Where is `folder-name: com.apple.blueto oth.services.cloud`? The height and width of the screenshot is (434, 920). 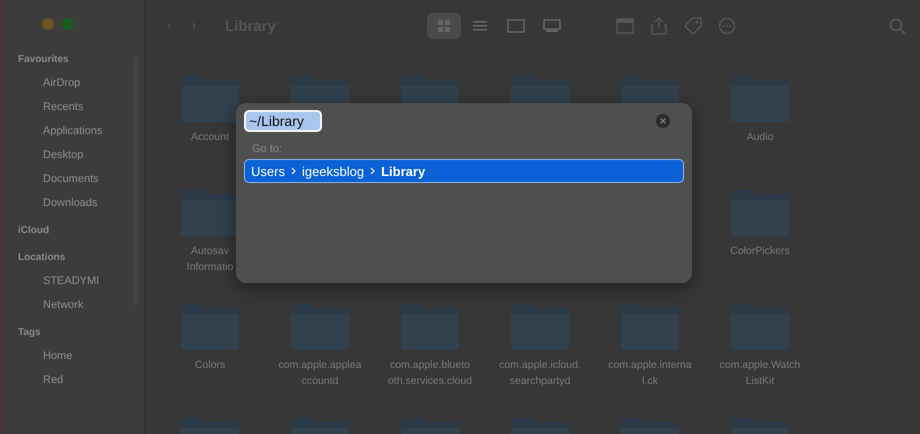
folder-name: com.apple.blueto oth.services.cloud is located at coordinates (430, 373).